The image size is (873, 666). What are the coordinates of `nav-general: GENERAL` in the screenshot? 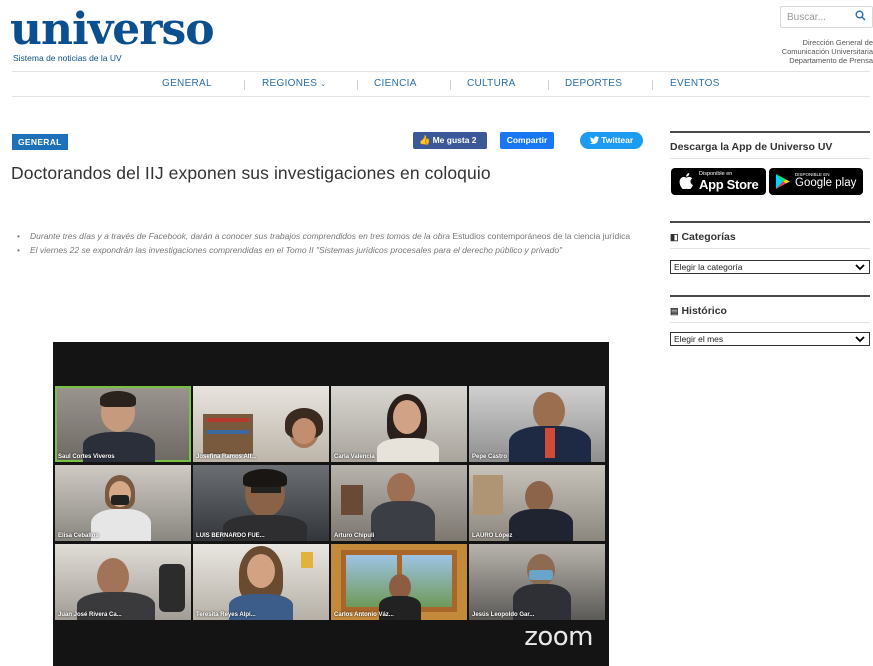 It's located at (187, 83).